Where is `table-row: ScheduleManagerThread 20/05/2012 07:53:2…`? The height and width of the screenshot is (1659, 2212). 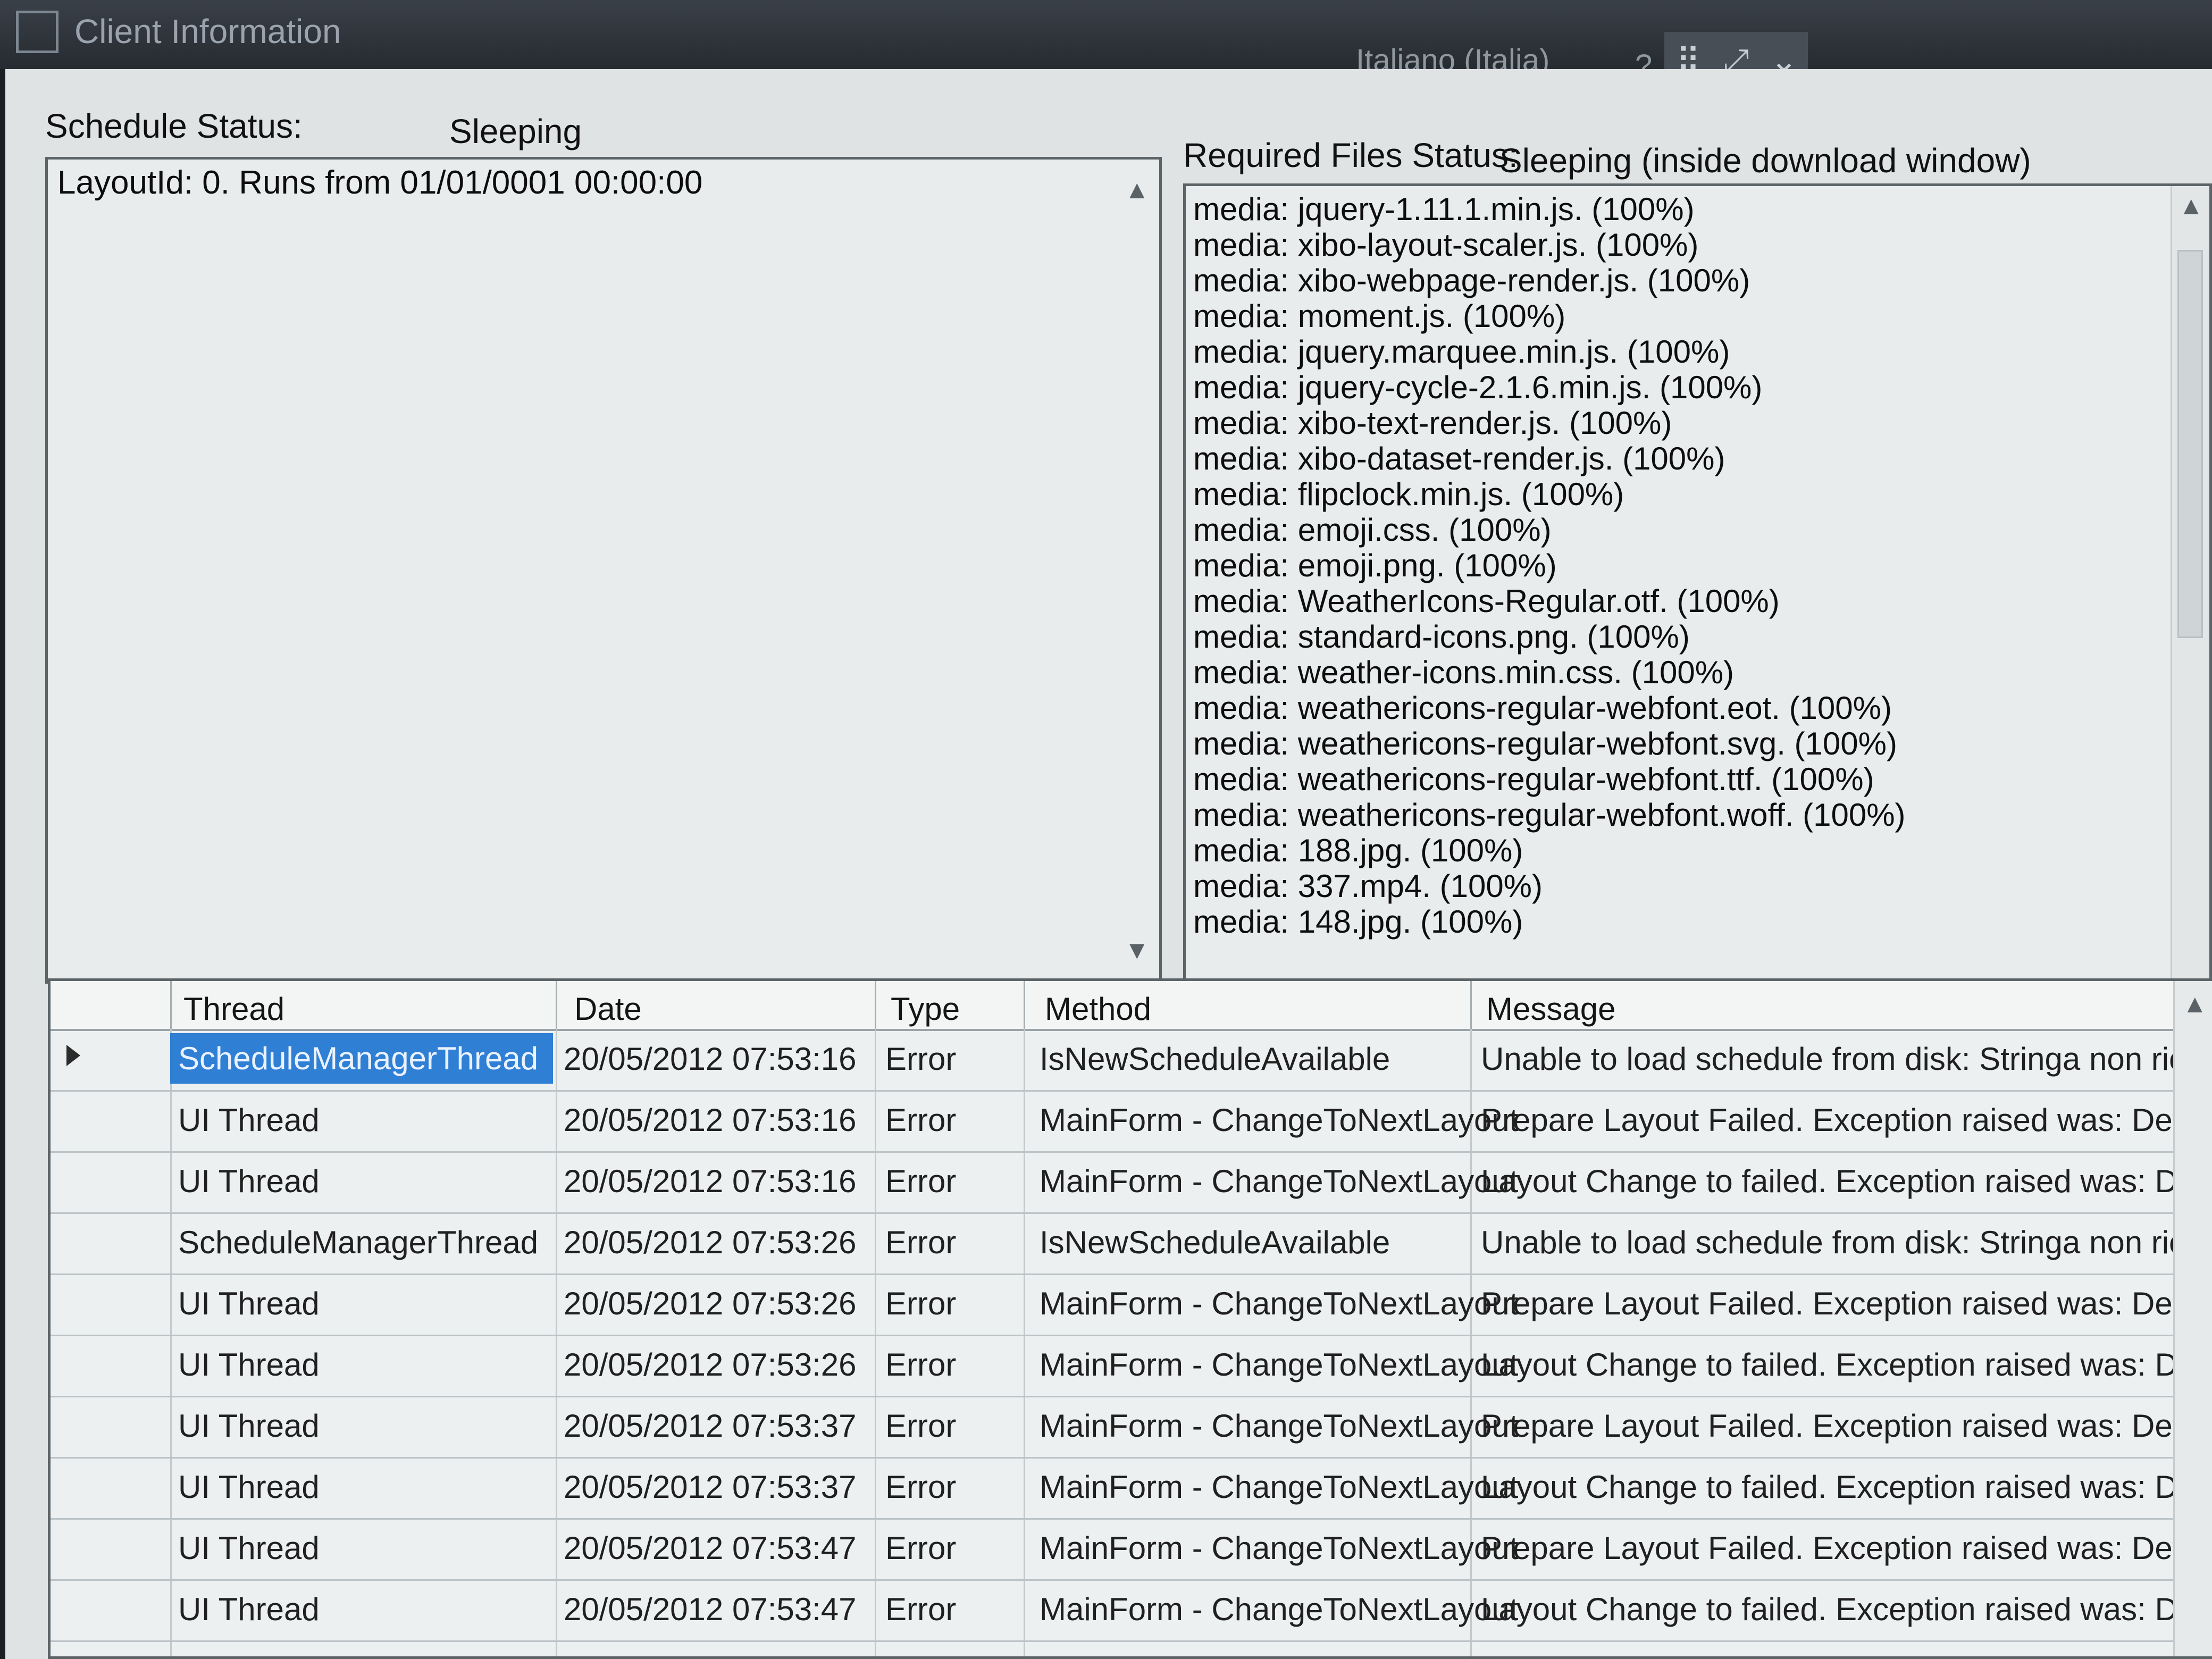
table-row: ScheduleManagerThread 20/05/2012 07:53:2… is located at coordinates (1131, 1243).